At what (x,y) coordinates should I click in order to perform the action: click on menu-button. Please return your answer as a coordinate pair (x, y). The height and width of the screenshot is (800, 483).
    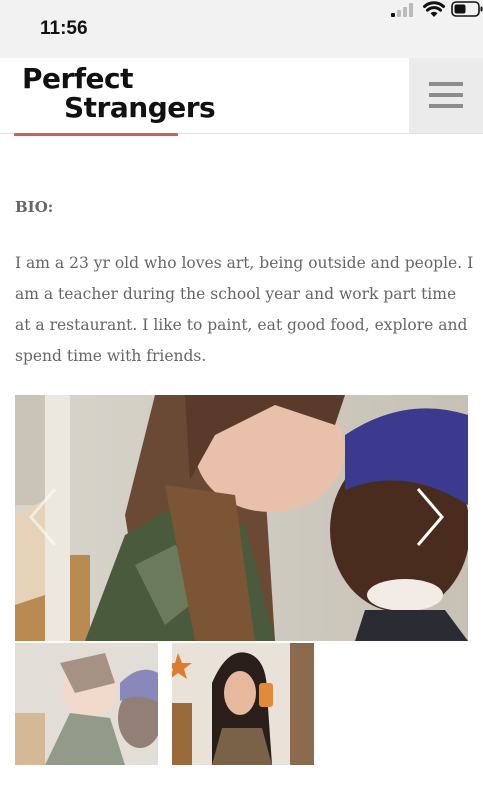
    Looking at the image, I should click on (446, 95).